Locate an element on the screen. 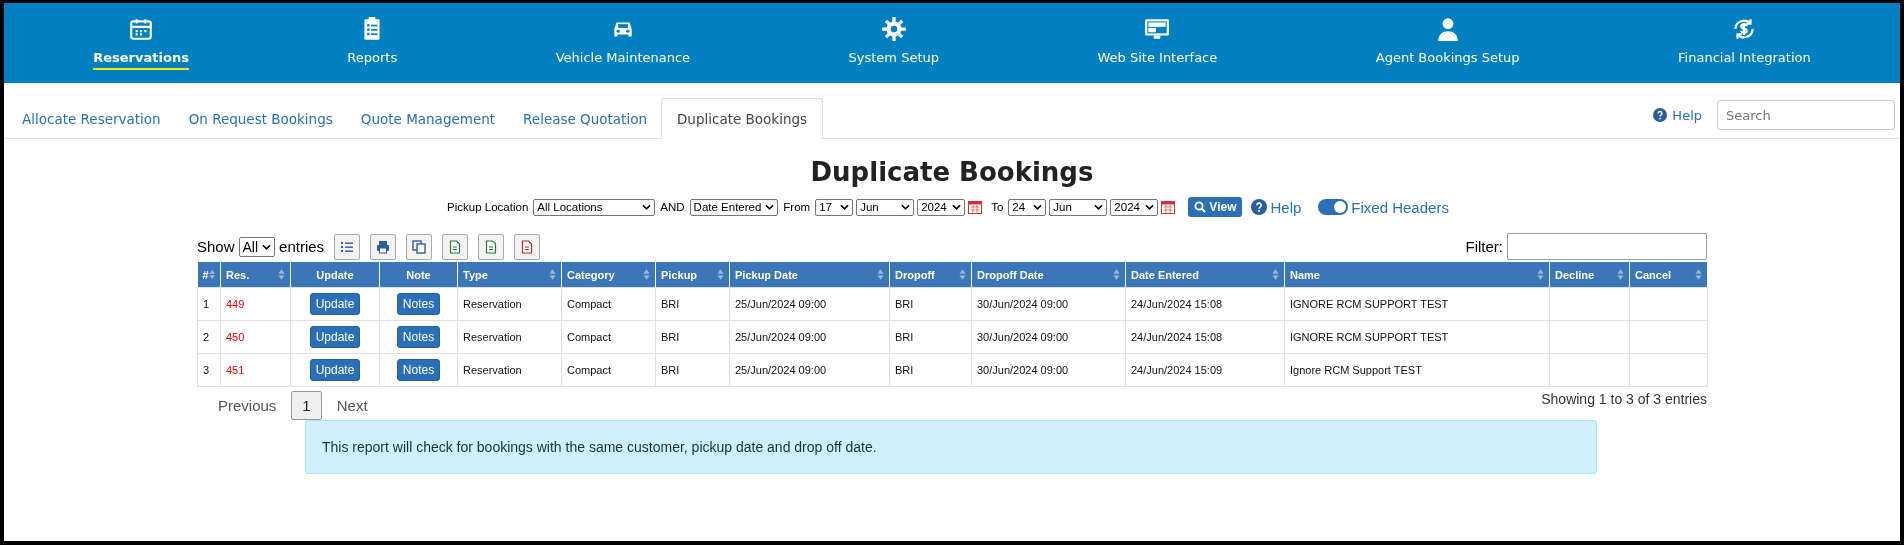 The width and height of the screenshot is (1904, 545). print-icon is located at coordinates (383, 246).